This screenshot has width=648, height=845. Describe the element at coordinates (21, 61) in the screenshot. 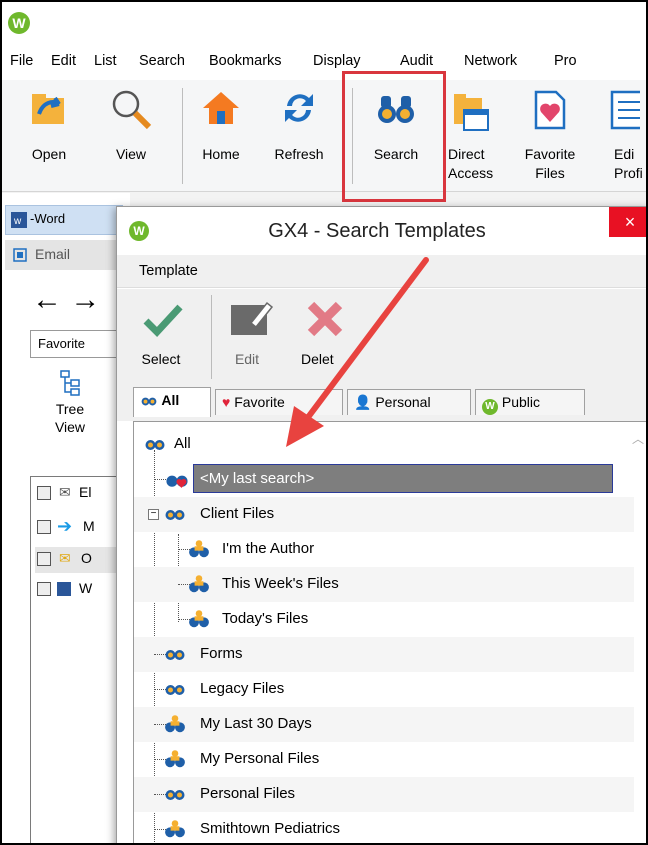

I see `menu-file: File` at that location.